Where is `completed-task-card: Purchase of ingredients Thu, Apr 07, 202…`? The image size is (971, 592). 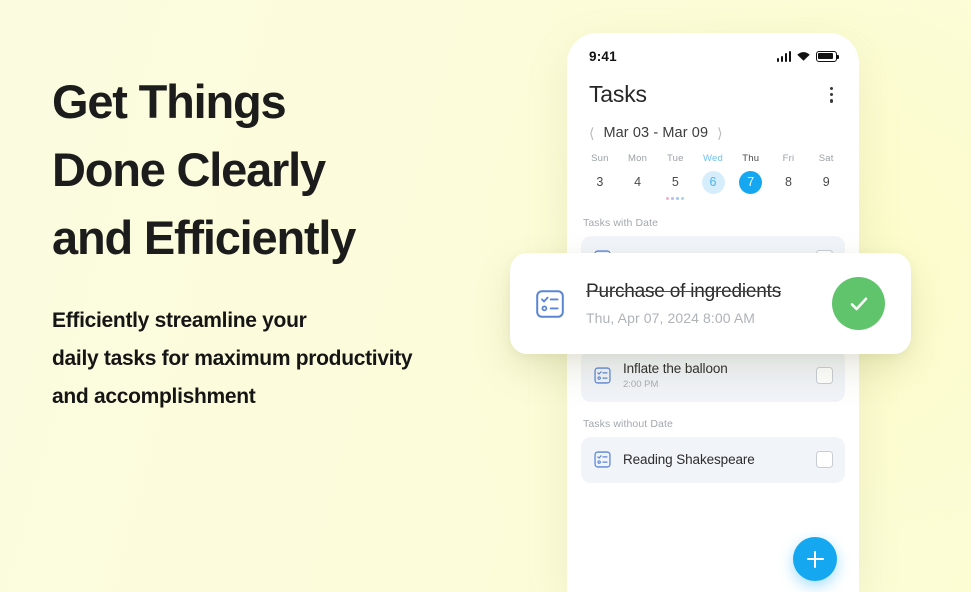 completed-task-card: Purchase of ingredients Thu, Apr 07, 202… is located at coordinates (710, 303).